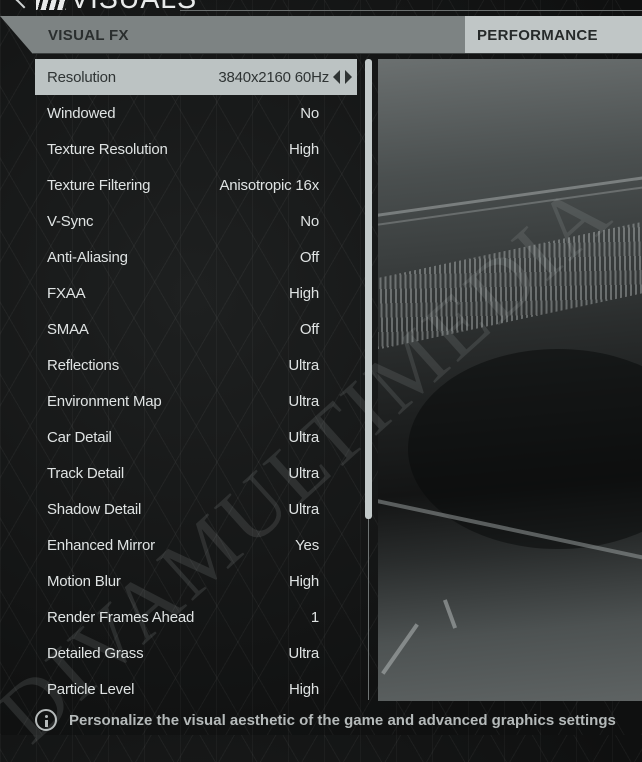 Image resolution: width=642 pixels, height=762 pixels. Describe the element at coordinates (81, 77) in the screenshot. I see `setting-label: Resolution` at that location.